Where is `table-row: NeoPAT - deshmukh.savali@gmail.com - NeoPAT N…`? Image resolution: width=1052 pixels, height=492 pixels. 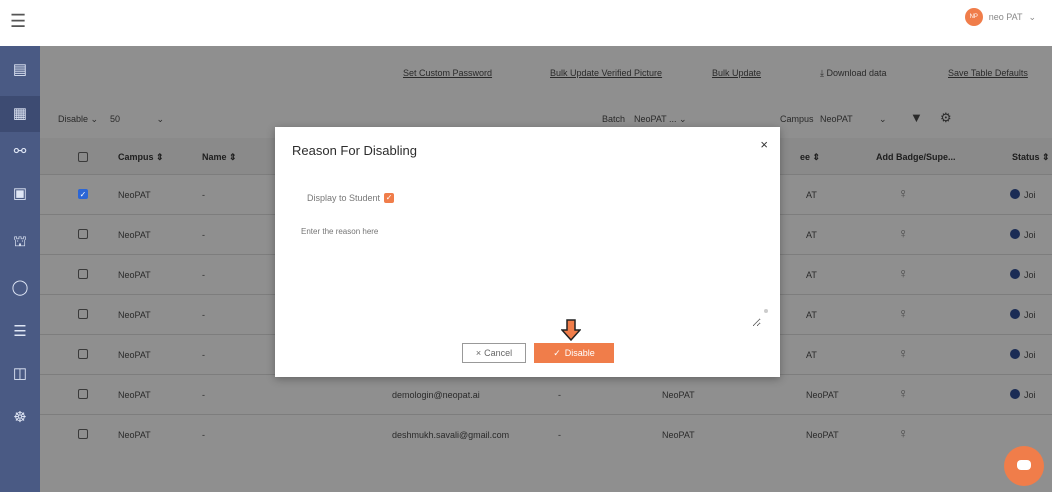 table-row: NeoPAT - deshmukh.savali@gmail.com - NeoPAT N… is located at coordinates (546, 434).